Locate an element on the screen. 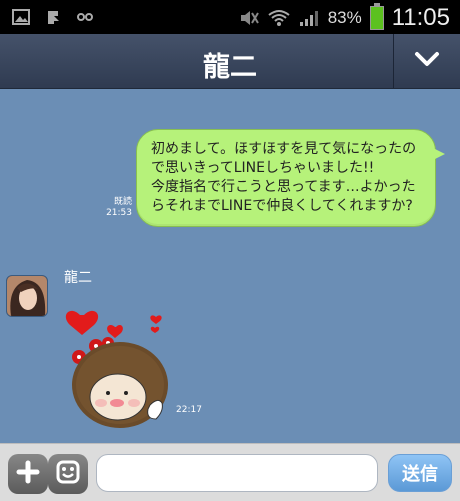 The width and height of the screenshot is (460, 501). add-attachment-button is located at coordinates (28, 474).